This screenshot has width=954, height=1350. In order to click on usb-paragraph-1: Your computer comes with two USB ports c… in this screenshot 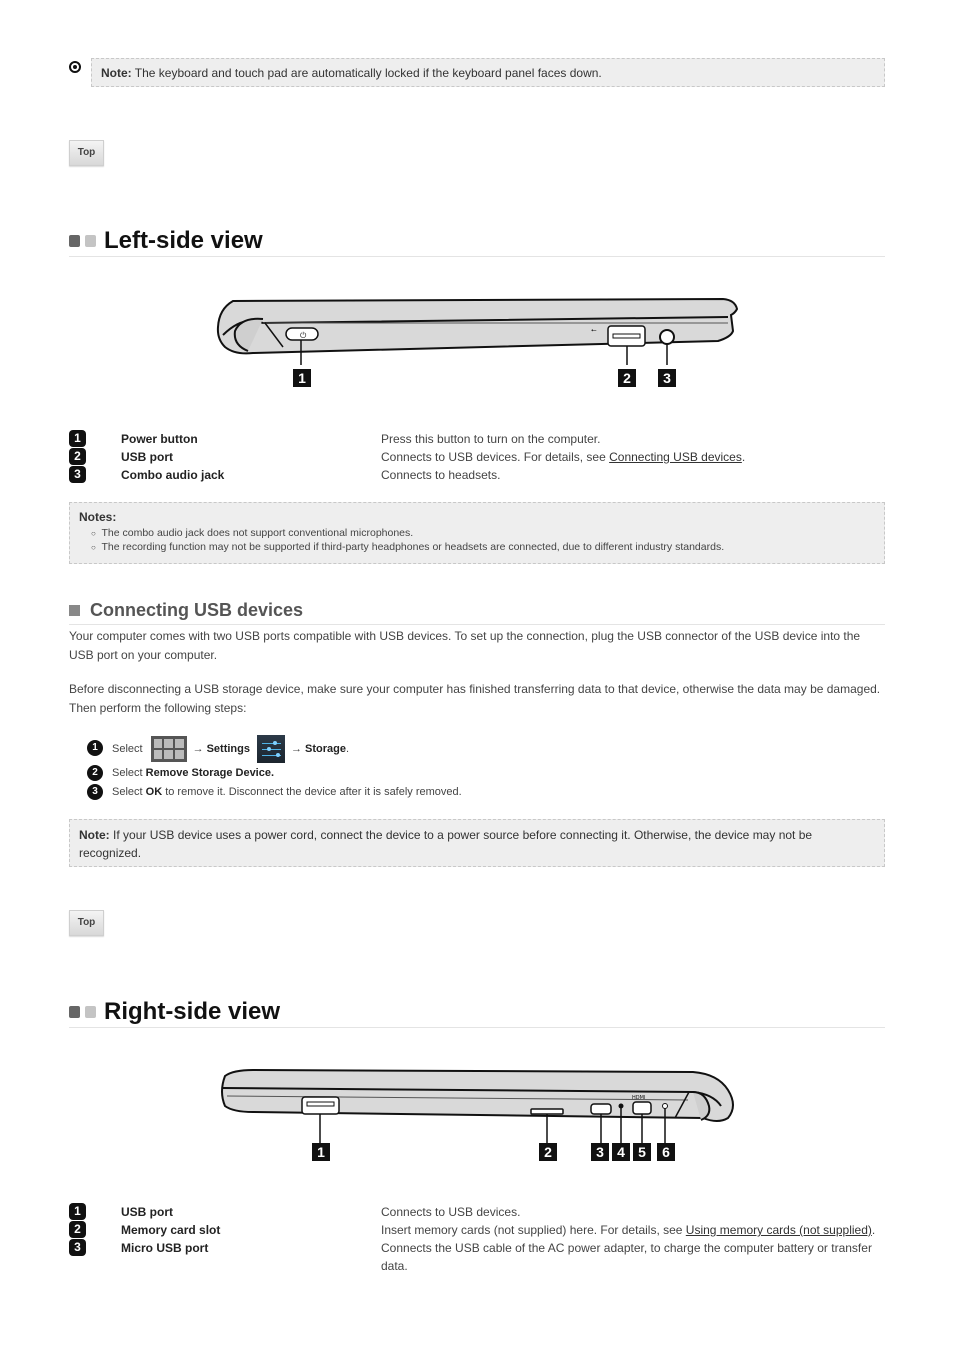, I will do `click(465, 645)`.